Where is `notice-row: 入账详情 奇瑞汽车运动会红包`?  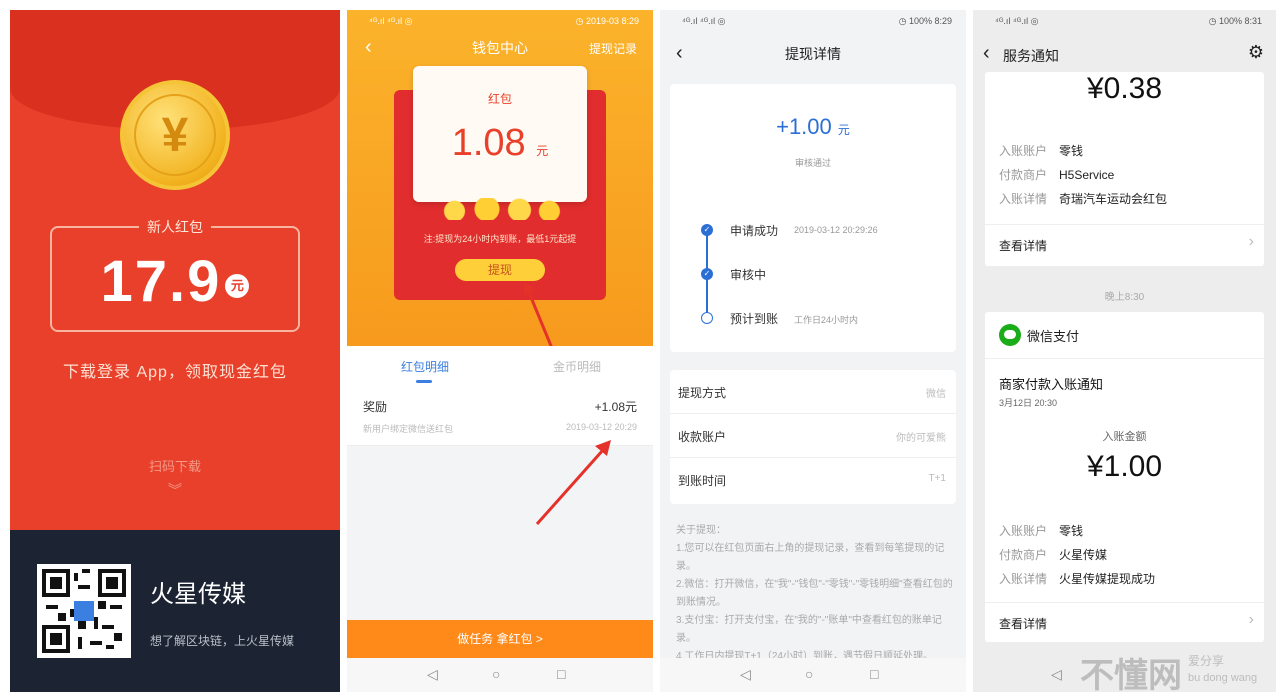 notice-row: 入账详情 奇瑞汽车运动会红包 is located at coordinates (1083, 198).